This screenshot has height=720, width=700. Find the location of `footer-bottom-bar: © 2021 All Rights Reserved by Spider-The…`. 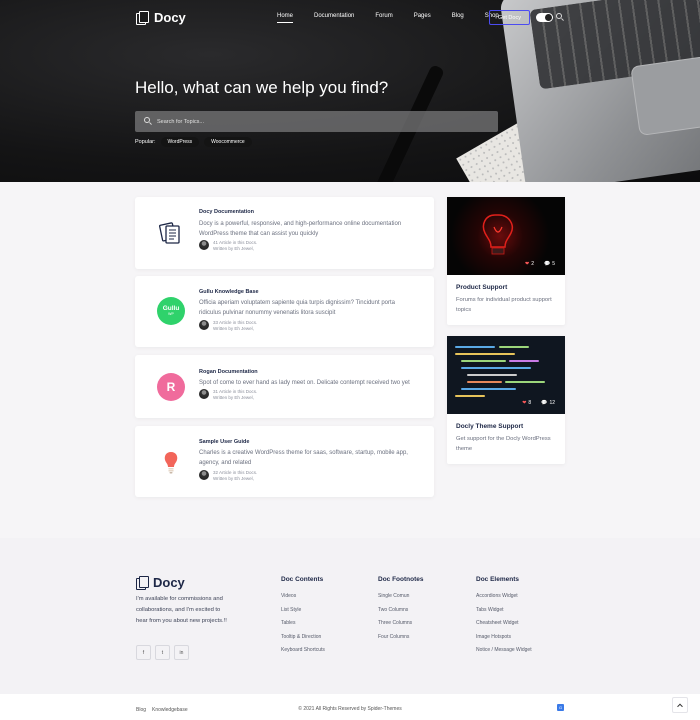

footer-bottom-bar: © 2021 All Rights Reserved by Spider-The… is located at coordinates (350, 707).